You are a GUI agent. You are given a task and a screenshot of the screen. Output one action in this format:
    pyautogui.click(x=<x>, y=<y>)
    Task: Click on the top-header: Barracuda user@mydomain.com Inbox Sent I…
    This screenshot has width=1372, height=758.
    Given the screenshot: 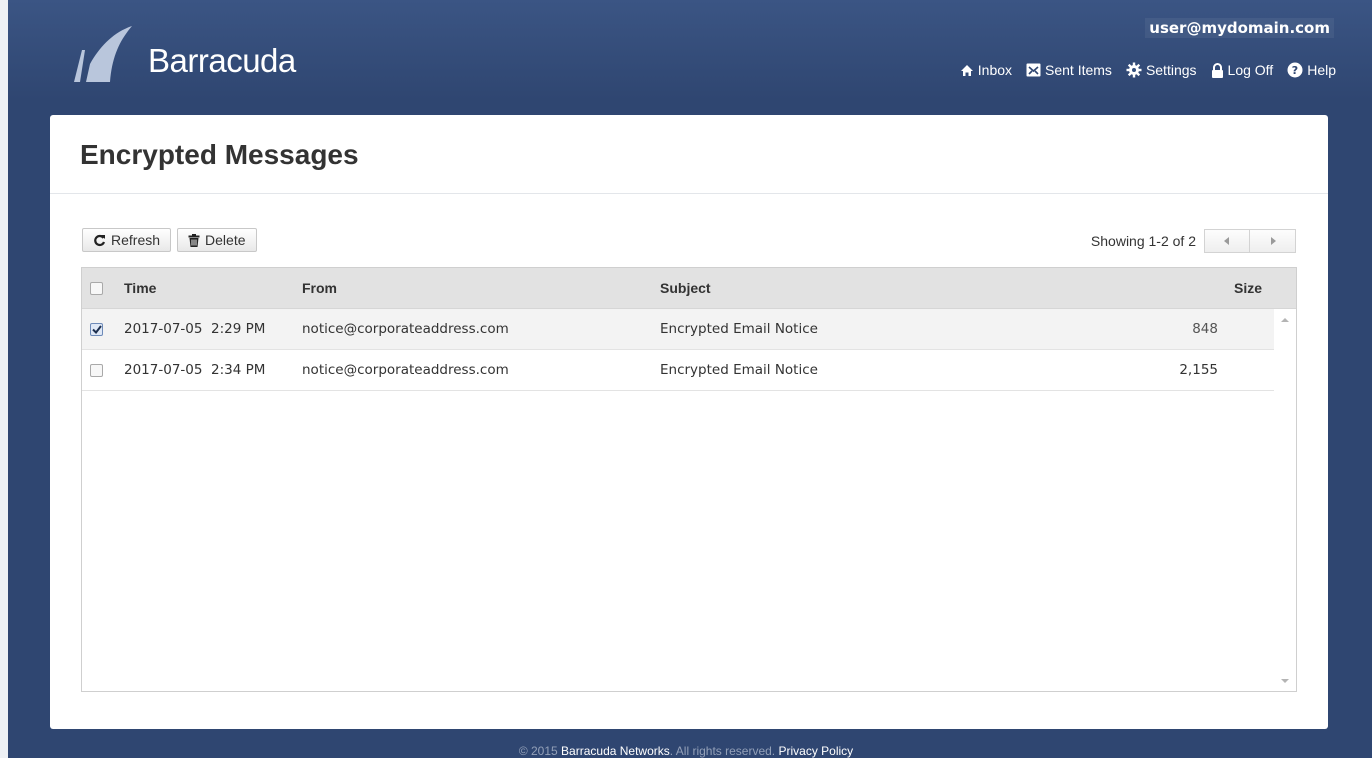 What is the action you would take?
    pyautogui.click(x=690, y=50)
    